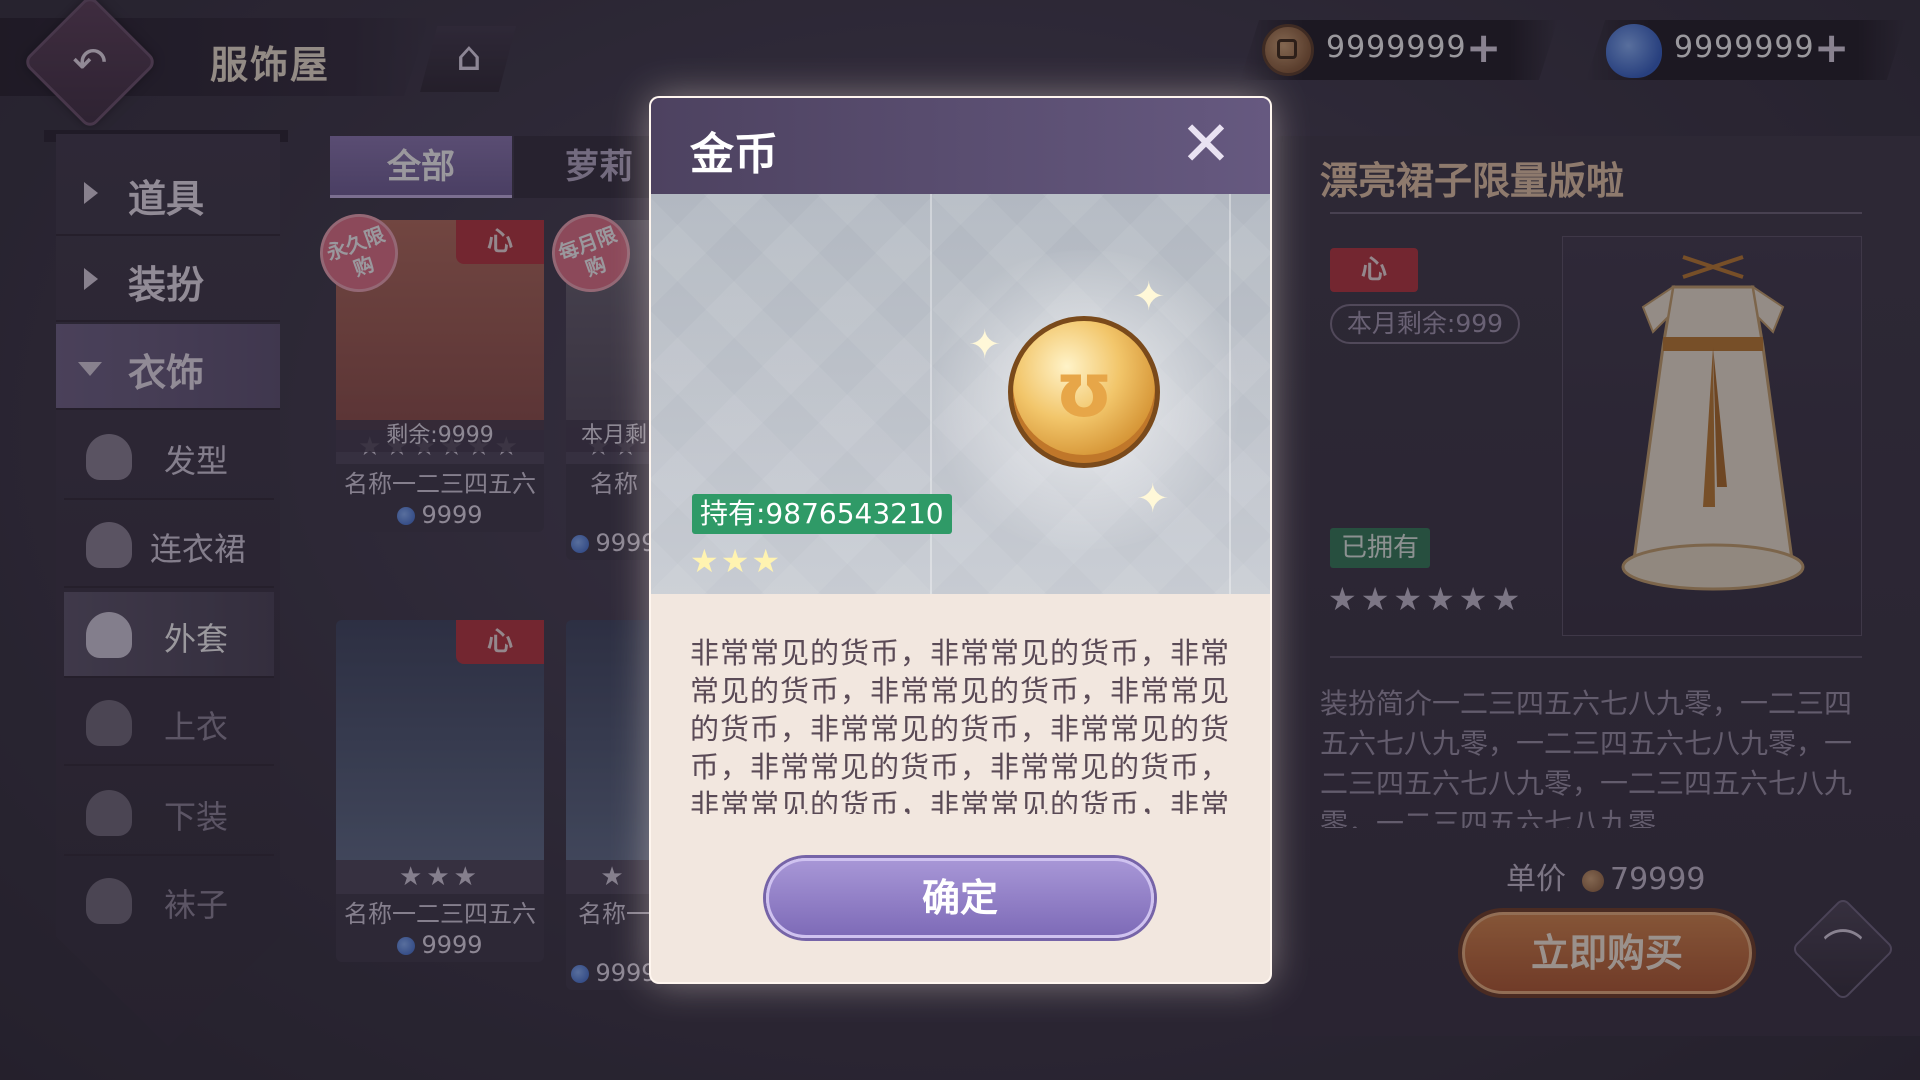  What do you see at coordinates (1084, 389) in the screenshot?
I see `bunny-emblem-icon: ʊ` at bounding box center [1084, 389].